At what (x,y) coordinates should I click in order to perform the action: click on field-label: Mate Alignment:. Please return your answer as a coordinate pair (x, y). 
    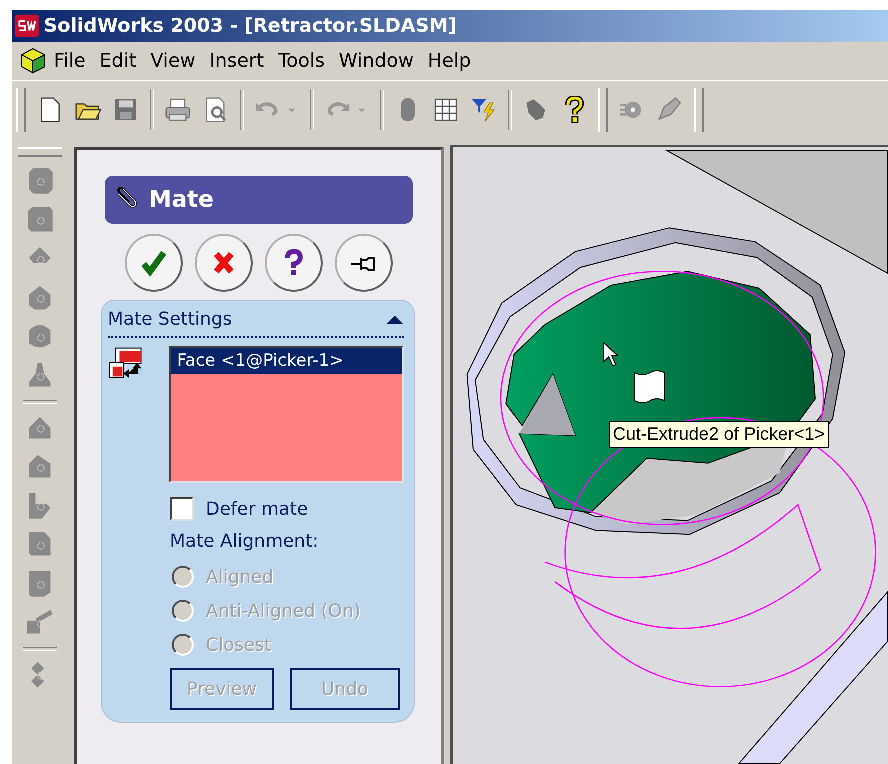
    Looking at the image, I should click on (245, 541).